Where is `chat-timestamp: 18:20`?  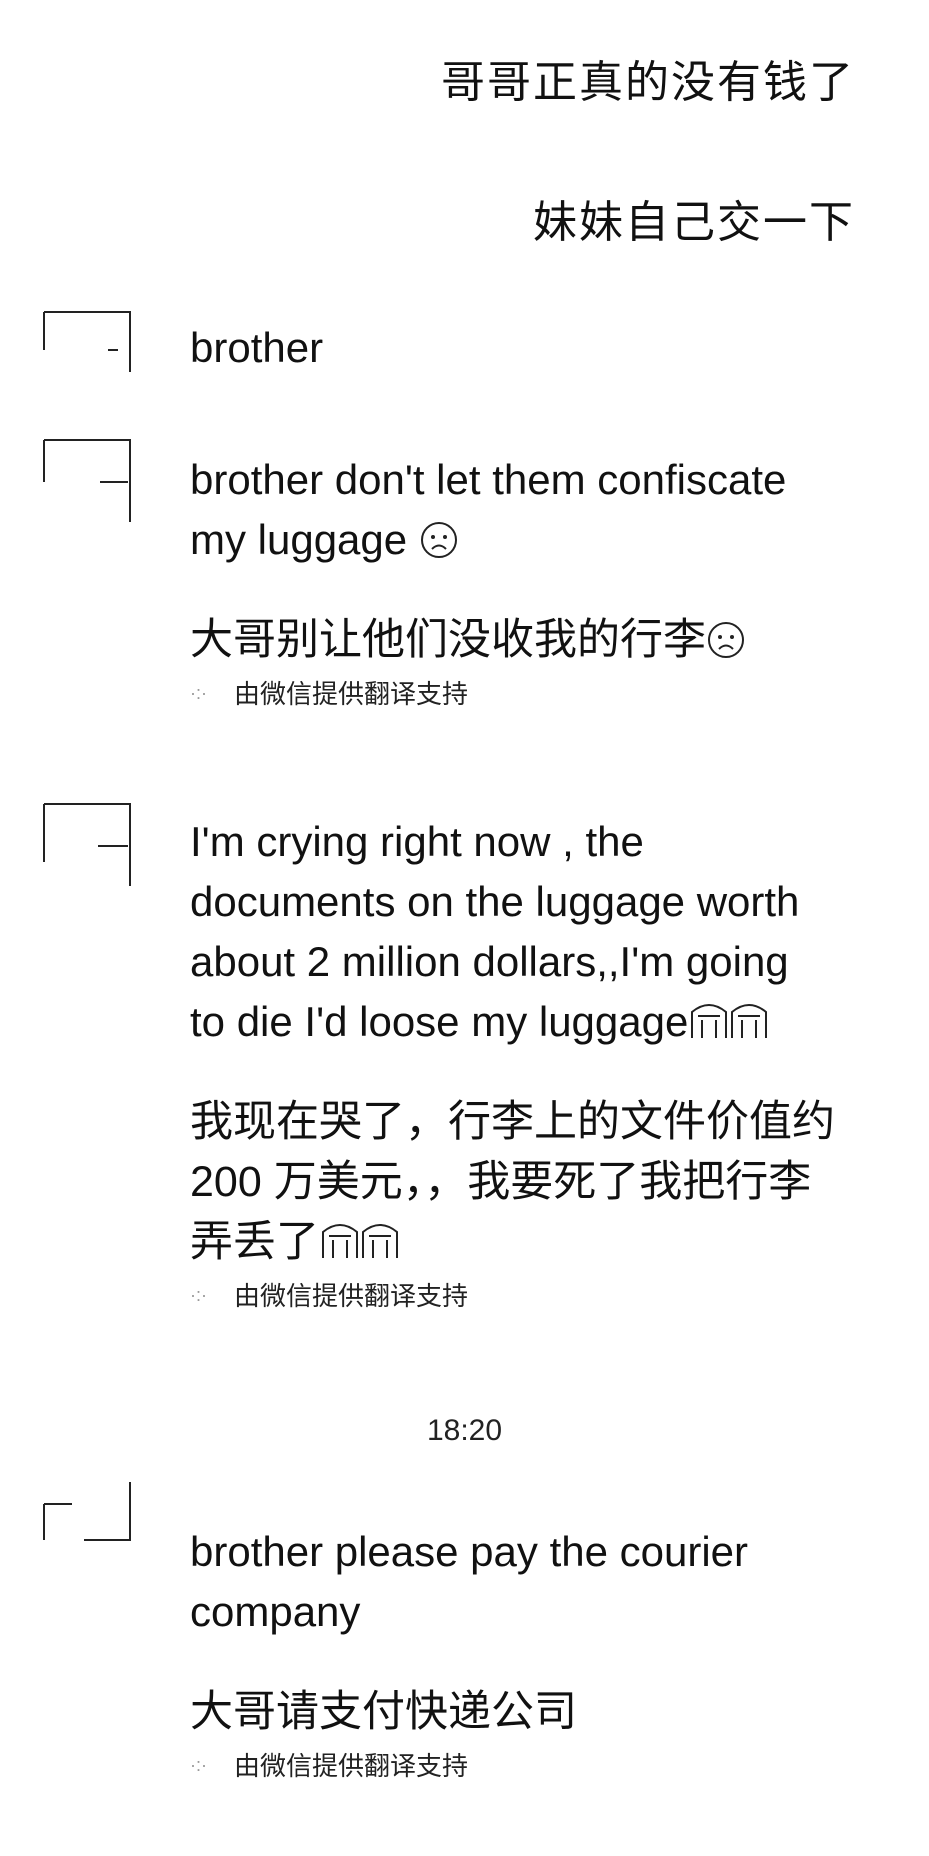
chat-timestamp: 18:20 is located at coordinates (464, 1430).